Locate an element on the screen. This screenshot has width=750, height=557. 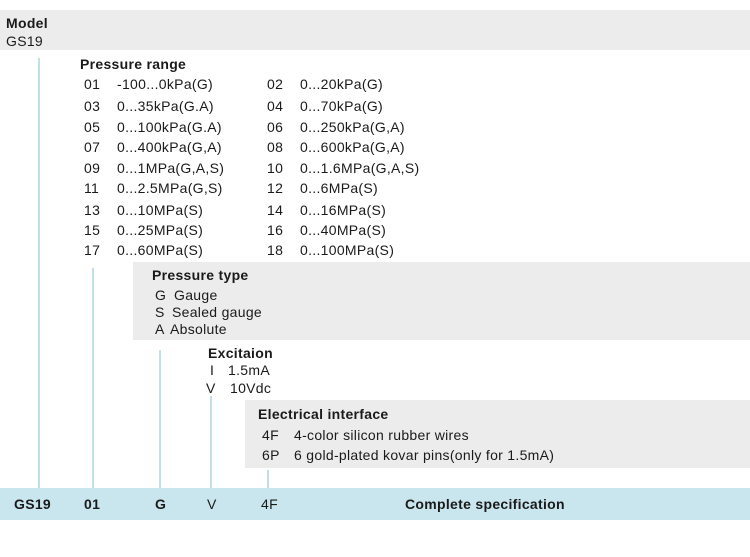
pressure-type-code-a: A is located at coordinates (160, 329).